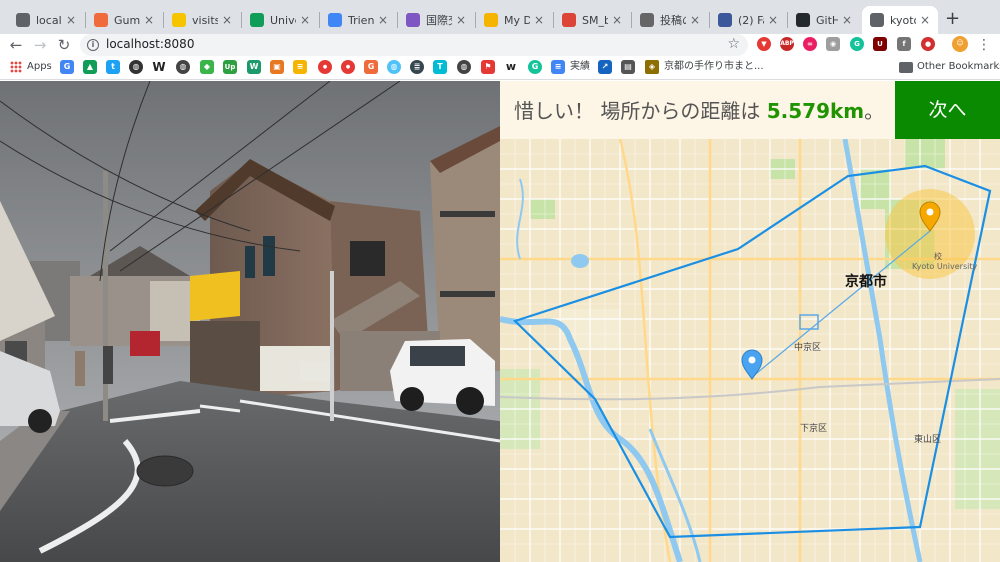  What do you see at coordinates (414, 45) in the screenshot?
I see `address-bar: i localhost:8080 ☆` at bounding box center [414, 45].